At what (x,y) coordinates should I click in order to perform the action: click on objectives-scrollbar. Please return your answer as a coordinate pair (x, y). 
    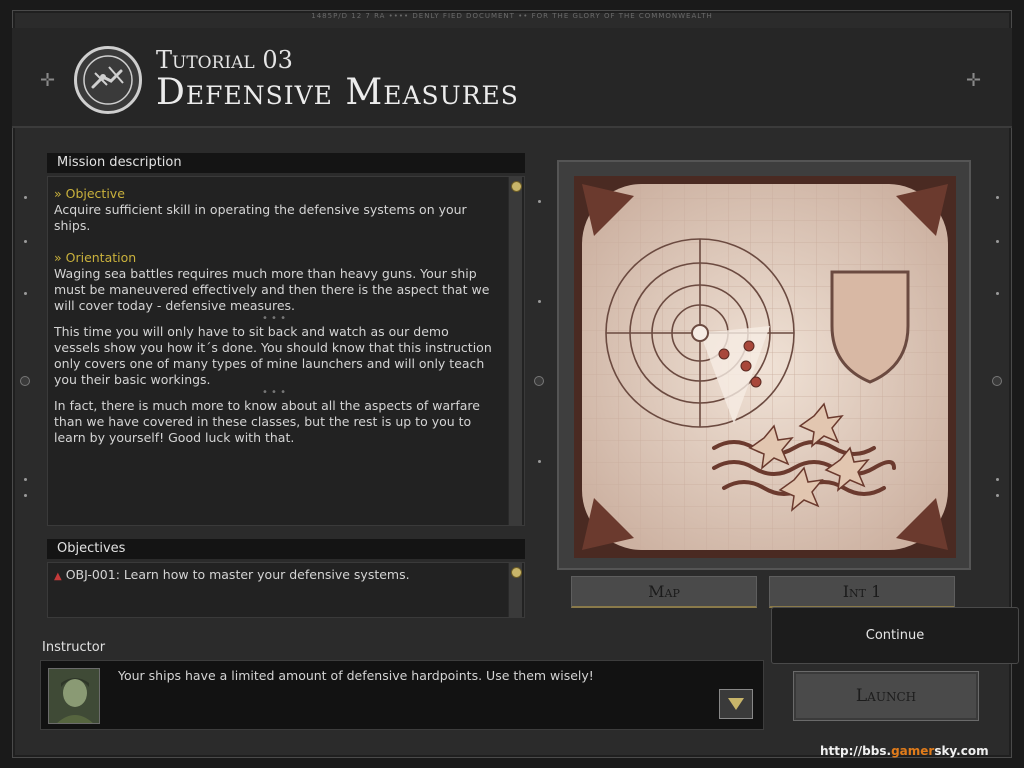
    Looking at the image, I should click on (515, 590).